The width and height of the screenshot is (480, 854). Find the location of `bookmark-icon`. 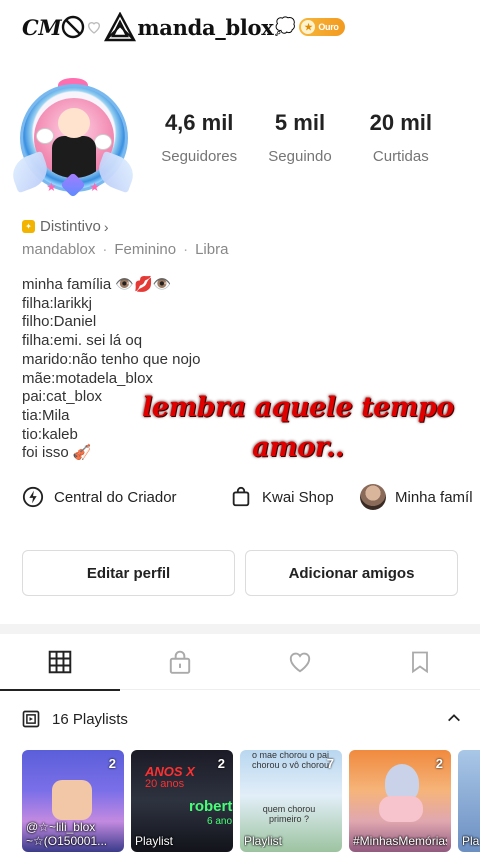

bookmark-icon is located at coordinates (420, 662).